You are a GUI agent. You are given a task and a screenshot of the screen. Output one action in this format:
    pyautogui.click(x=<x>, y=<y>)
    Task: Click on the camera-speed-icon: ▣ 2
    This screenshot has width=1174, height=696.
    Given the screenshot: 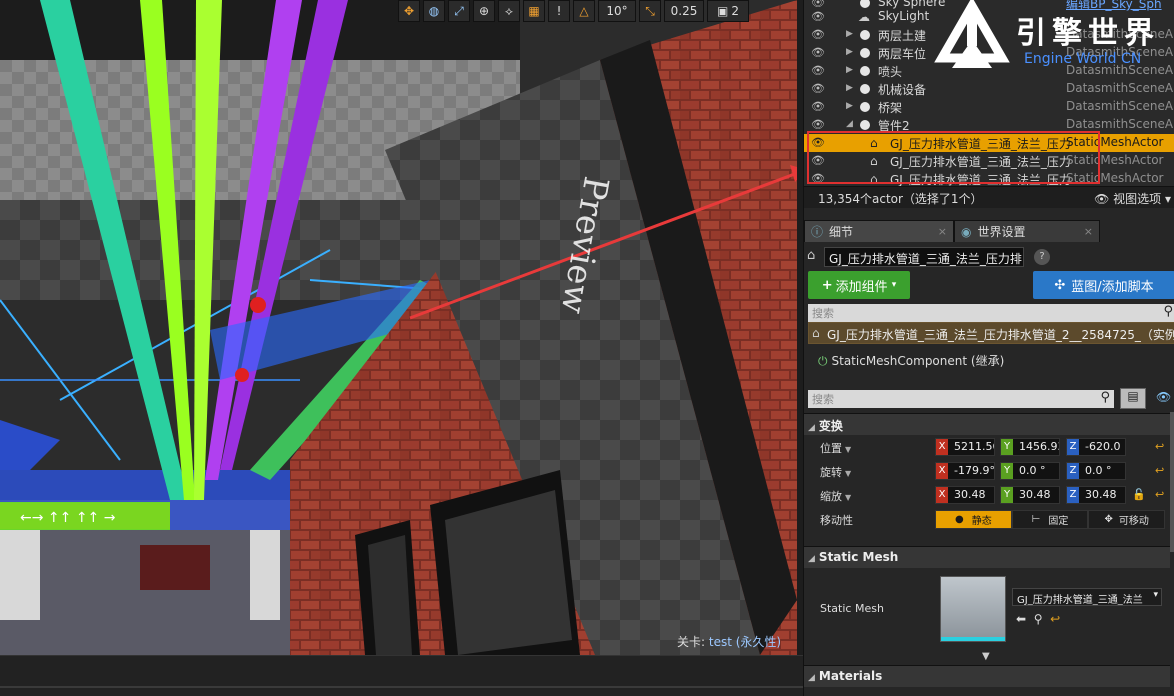 What is the action you would take?
    pyautogui.click(x=728, y=11)
    